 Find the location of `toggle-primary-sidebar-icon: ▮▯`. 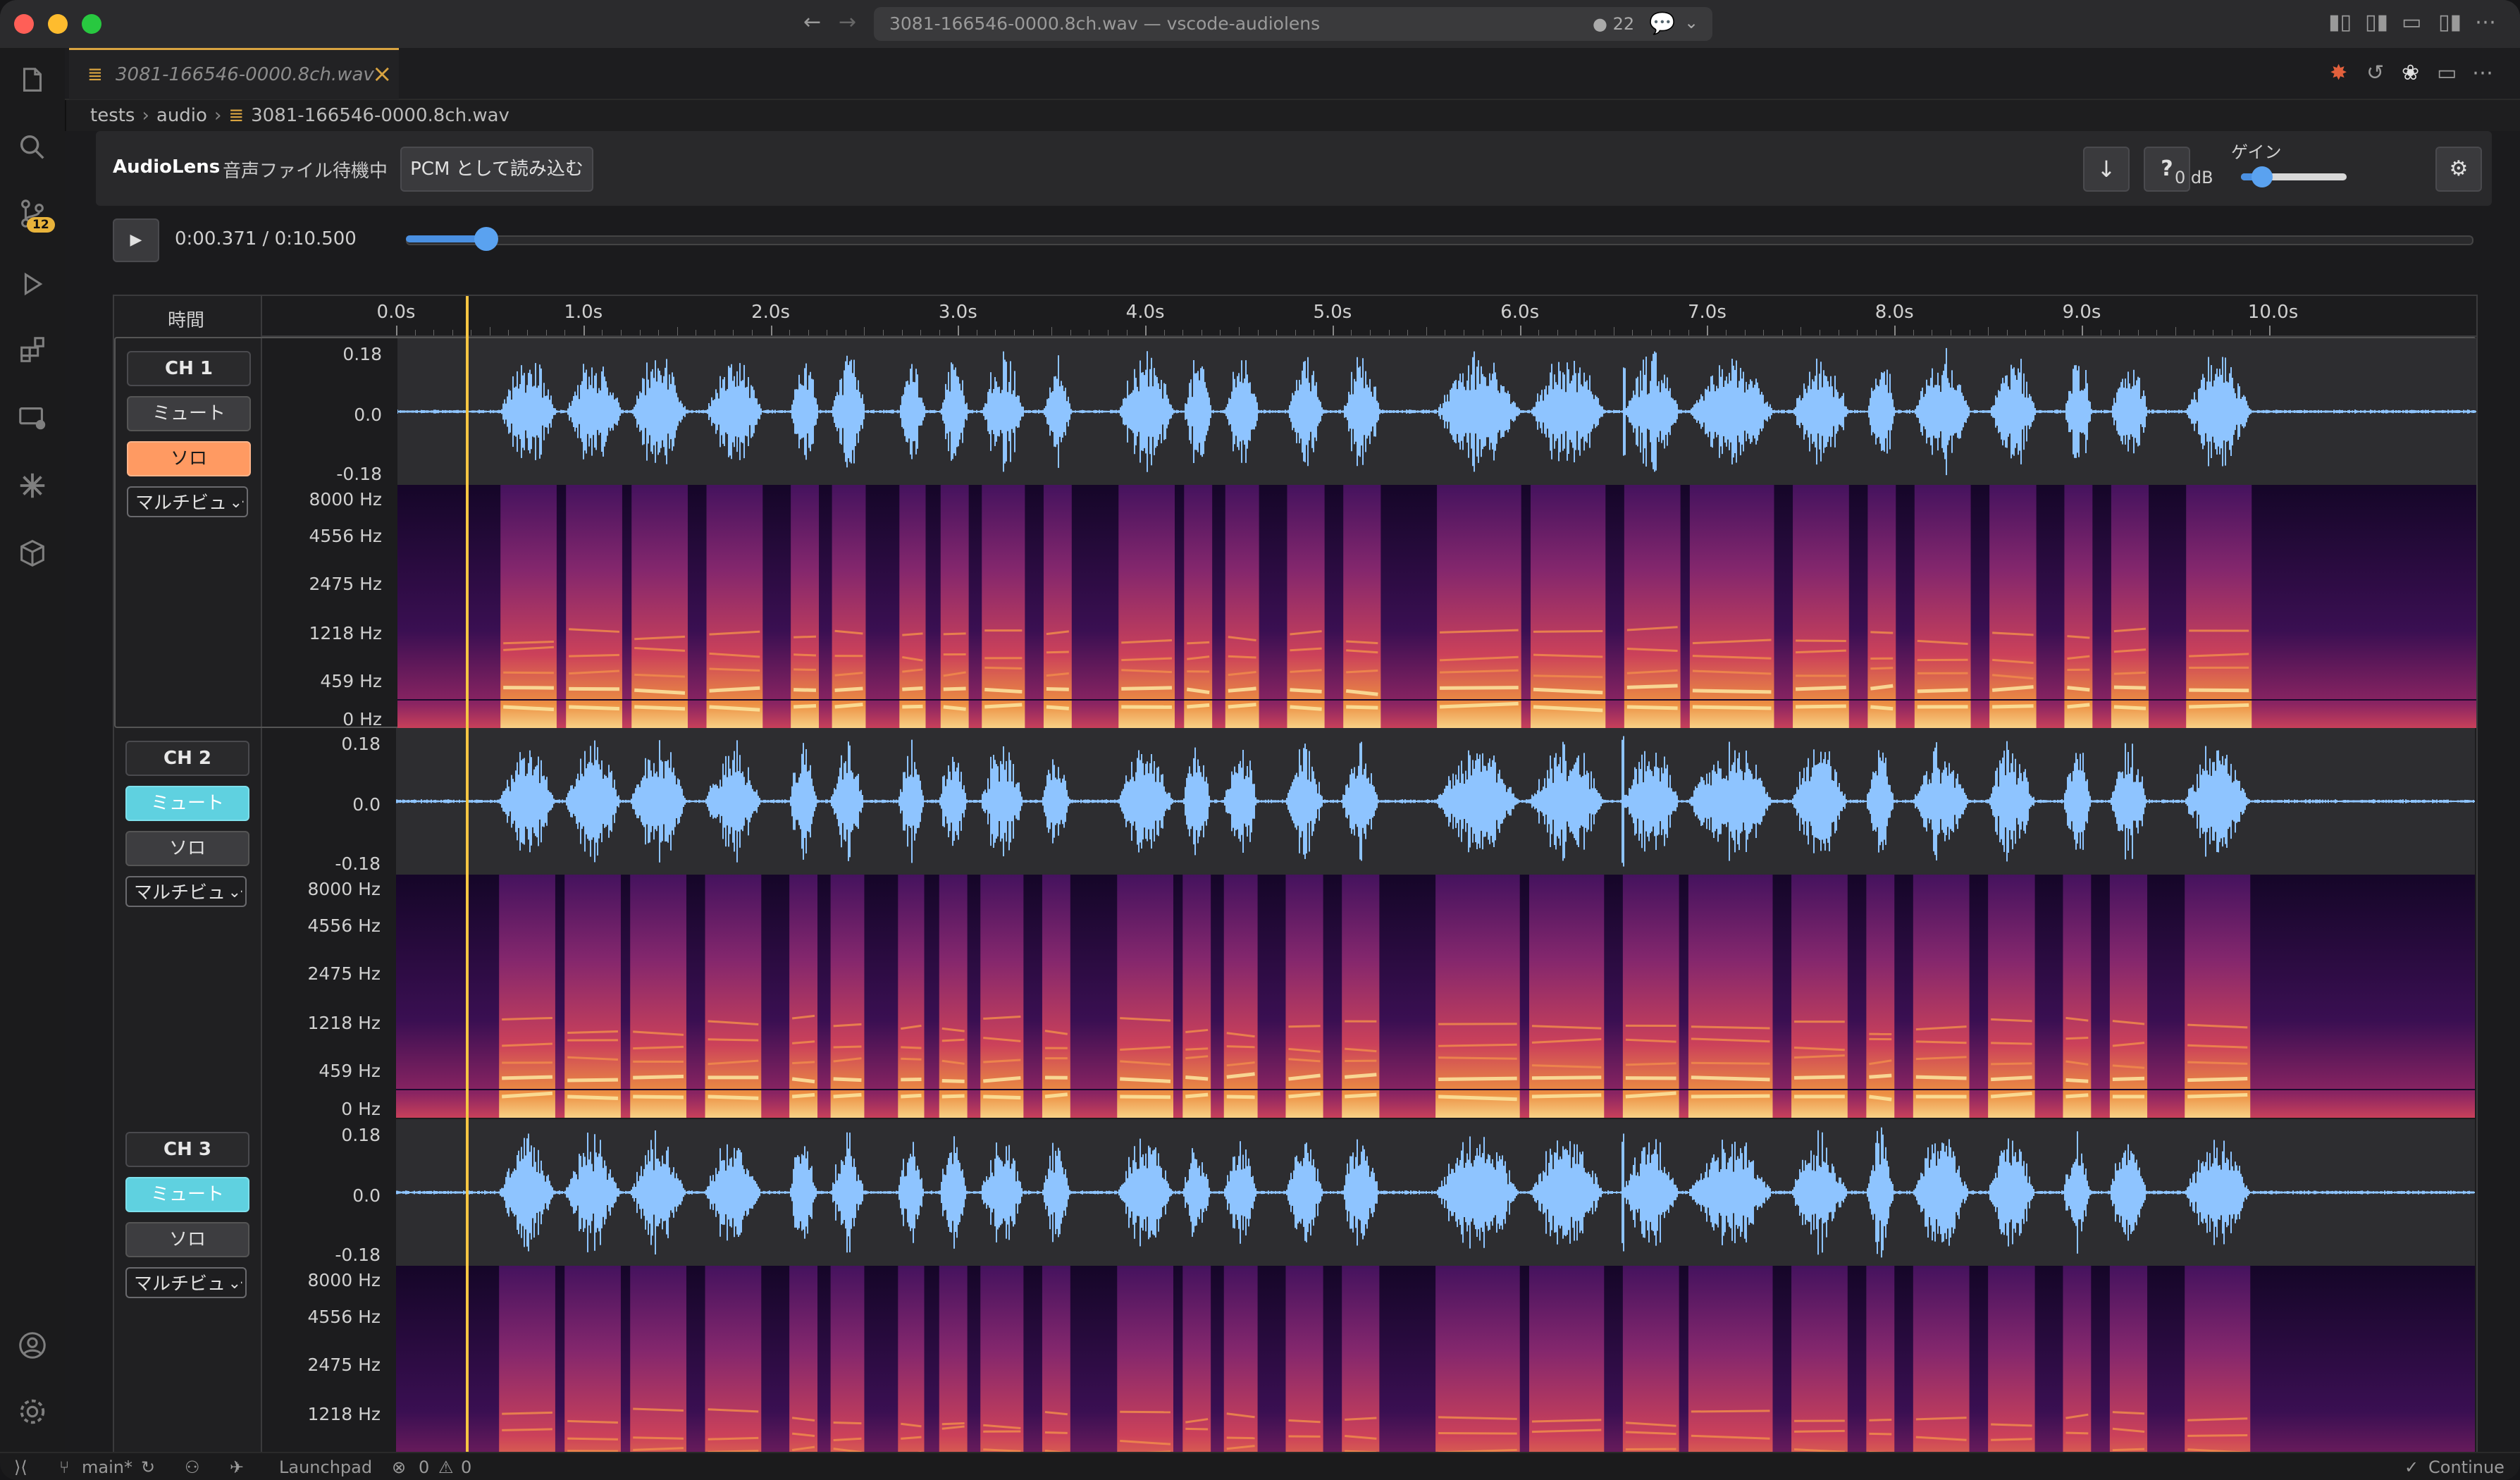

toggle-primary-sidebar-icon: ▮▯ is located at coordinates (2340, 22).